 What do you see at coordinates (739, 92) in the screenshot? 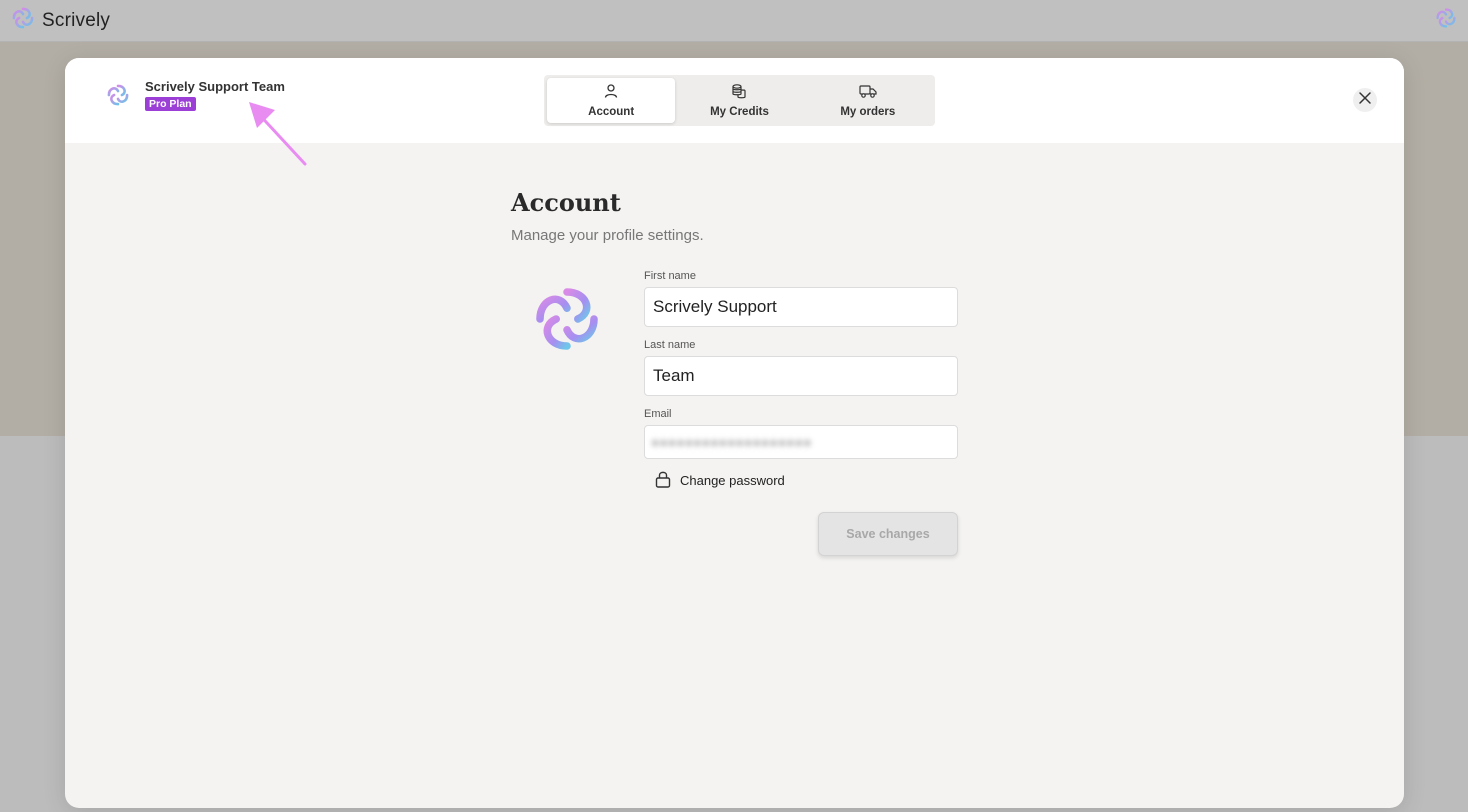
I see `coins-icon` at bounding box center [739, 92].